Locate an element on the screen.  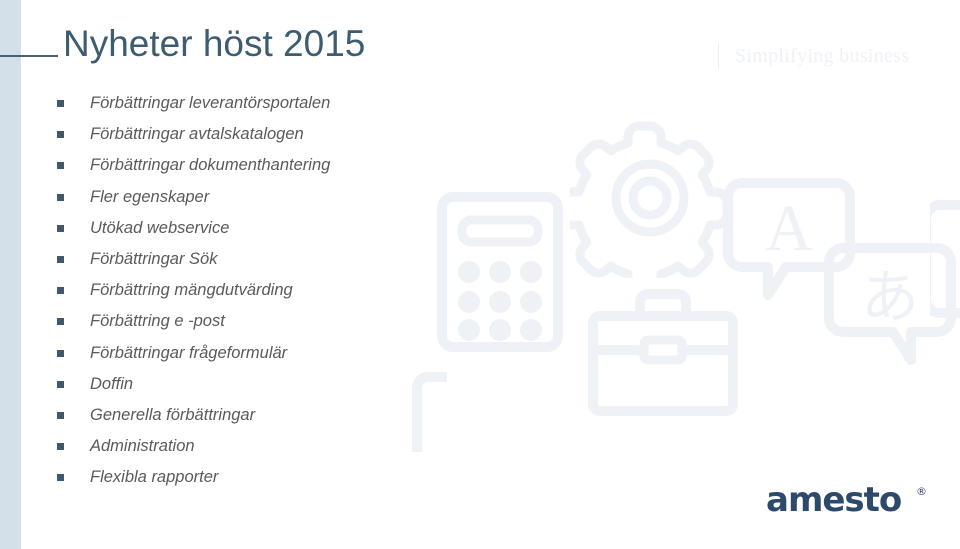
list-item-label: Förbättringar frågeformulär is located at coordinates (189, 352).